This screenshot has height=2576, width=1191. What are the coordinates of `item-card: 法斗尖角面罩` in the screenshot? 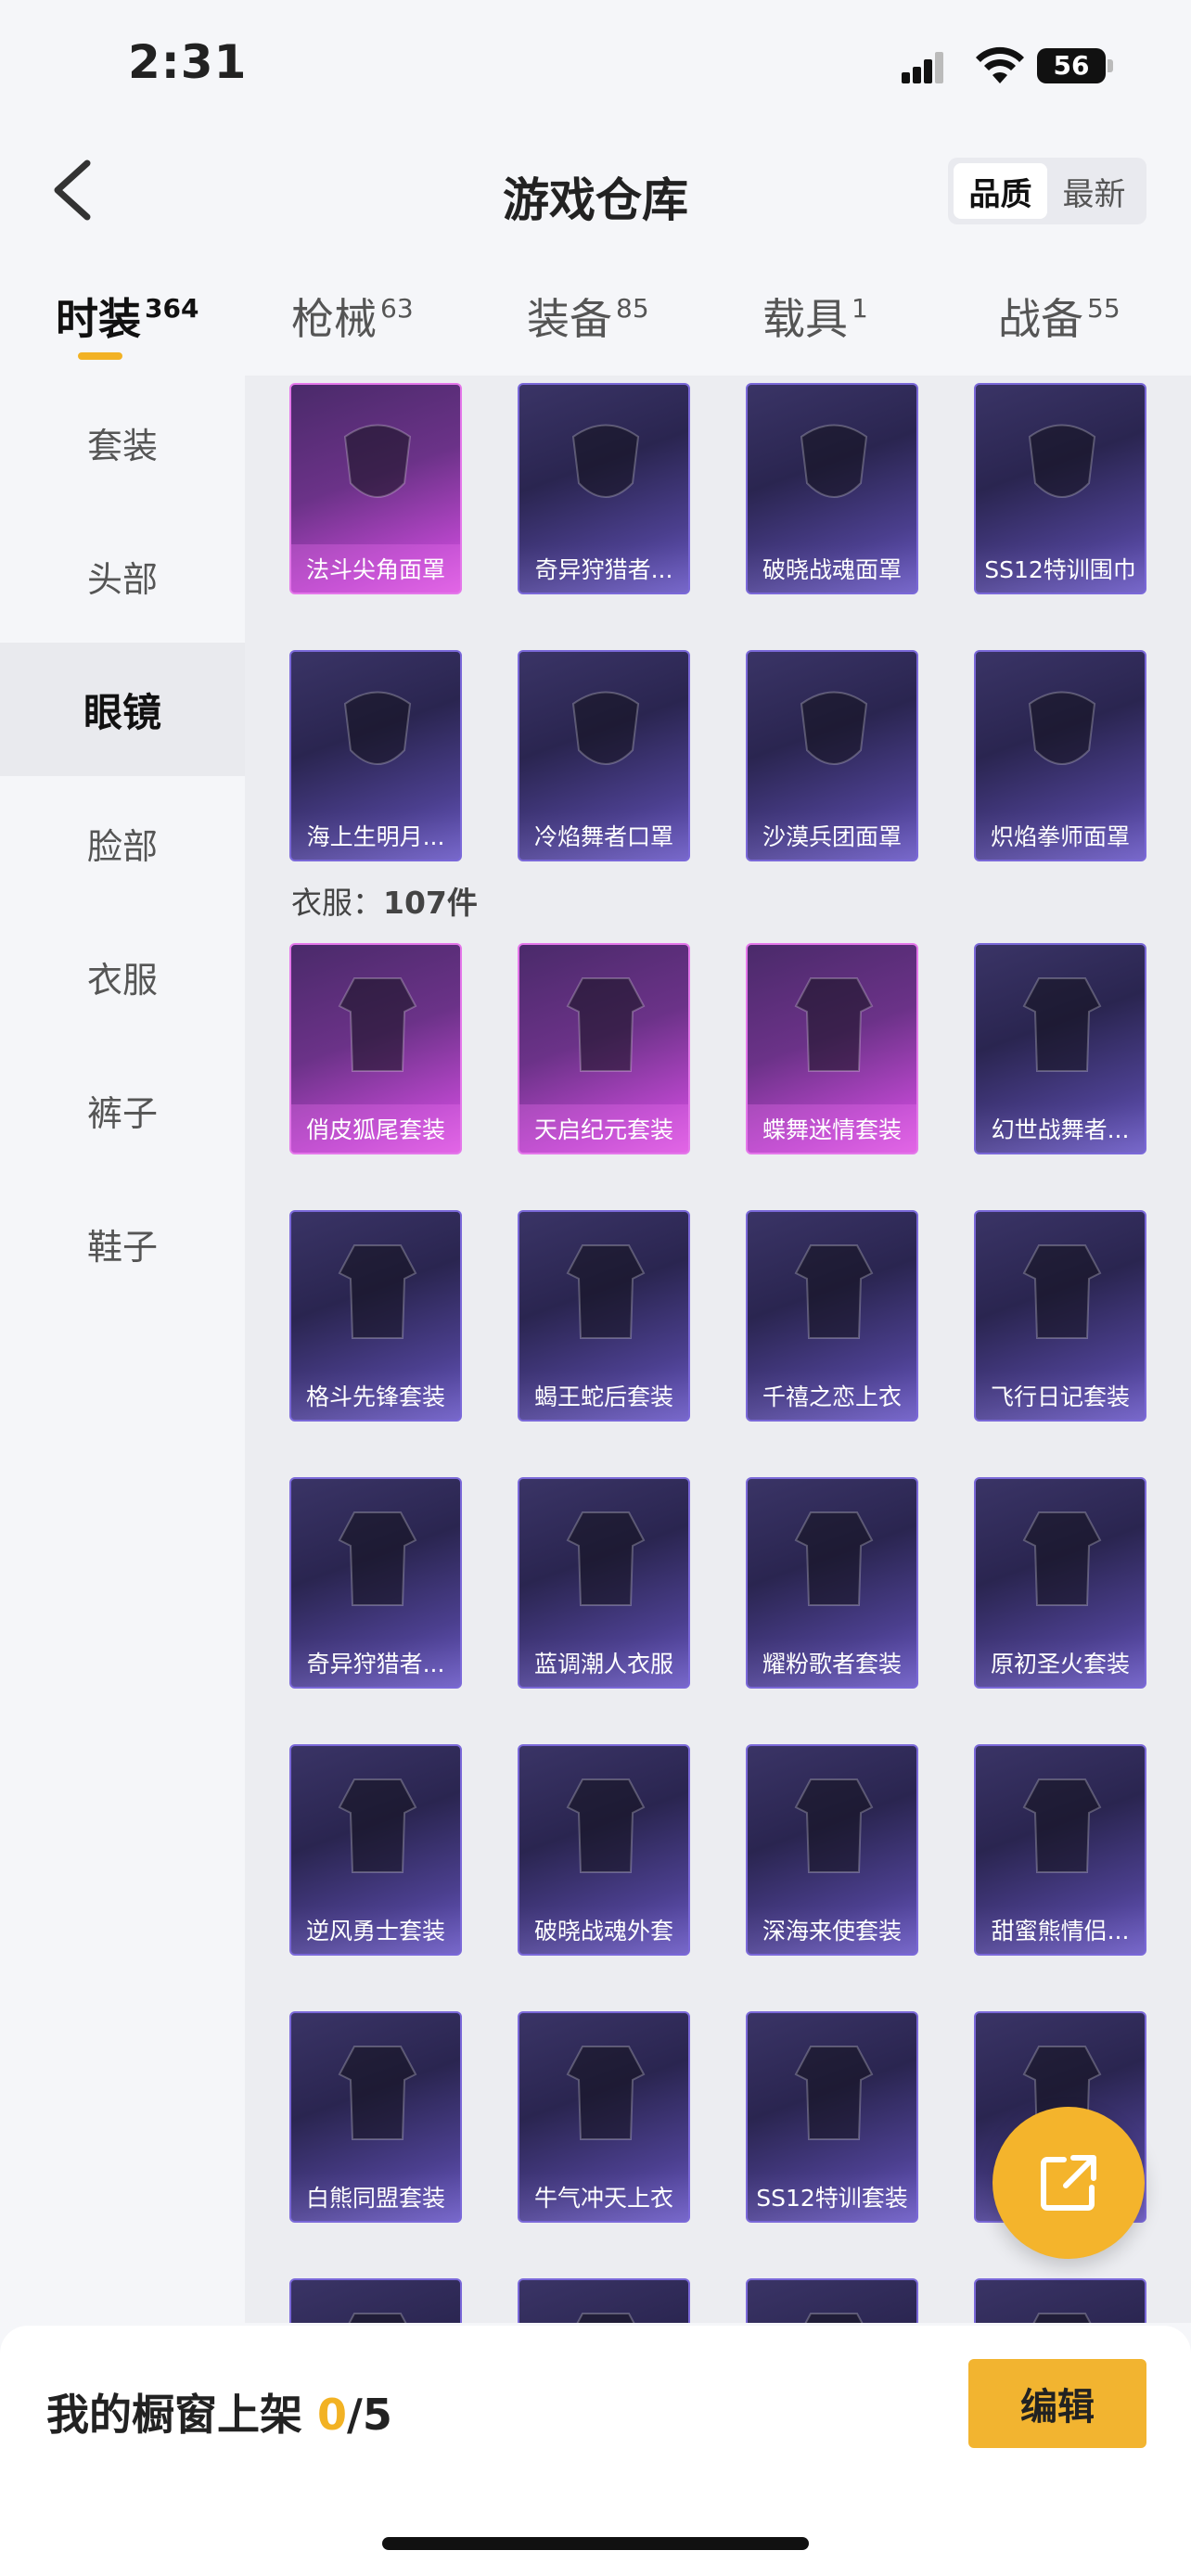 It's located at (375, 488).